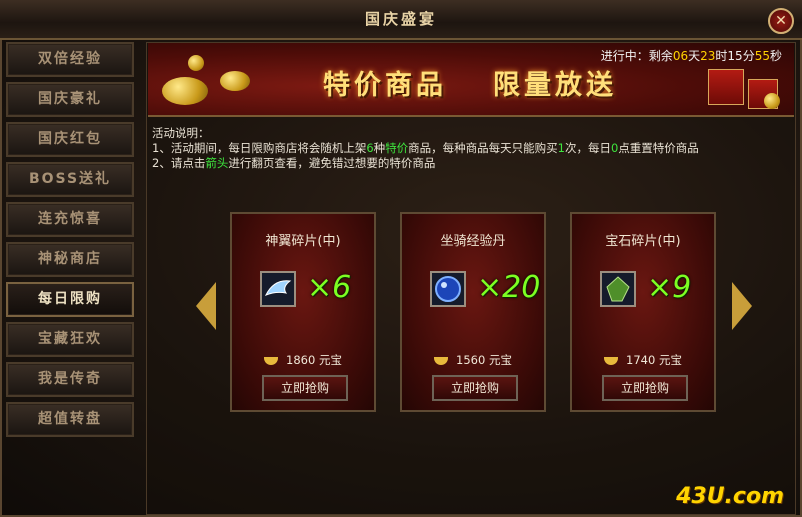  Describe the element at coordinates (303, 241) in the screenshot. I see `product-name: 神翼碎片(中)` at that location.